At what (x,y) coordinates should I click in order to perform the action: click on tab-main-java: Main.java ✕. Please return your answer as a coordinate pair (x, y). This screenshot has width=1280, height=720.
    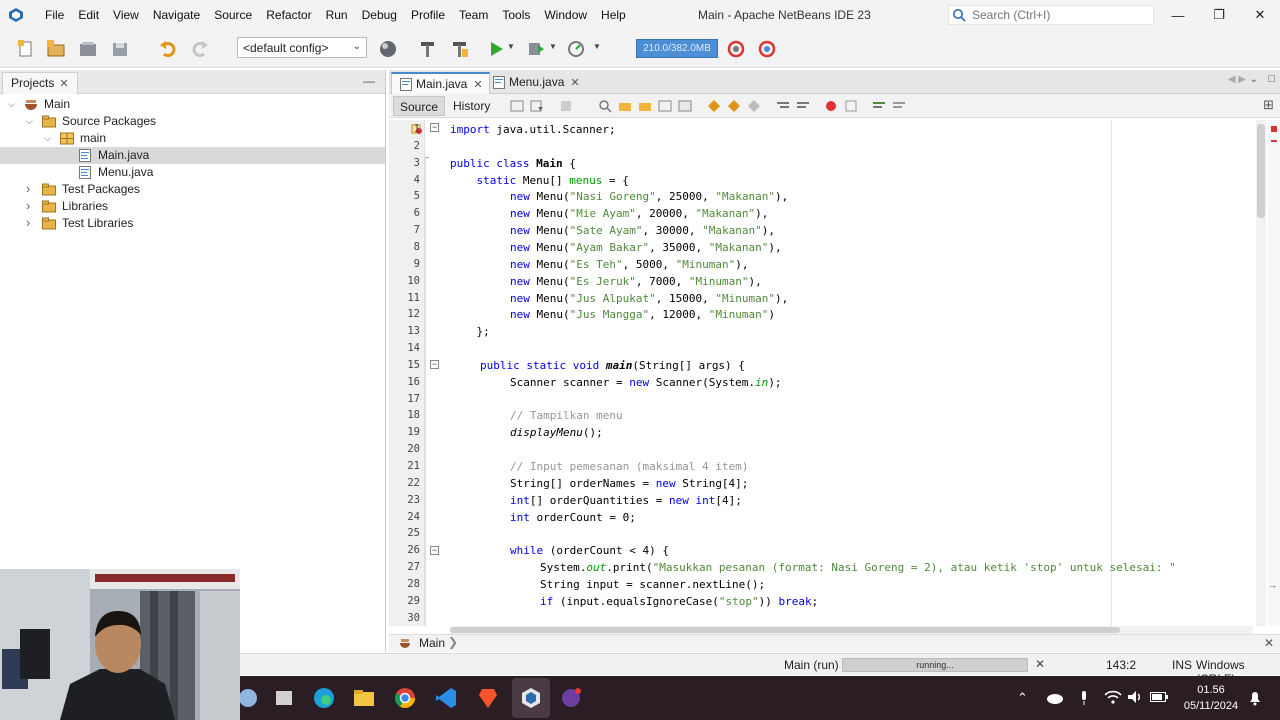
    Looking at the image, I should click on (440, 83).